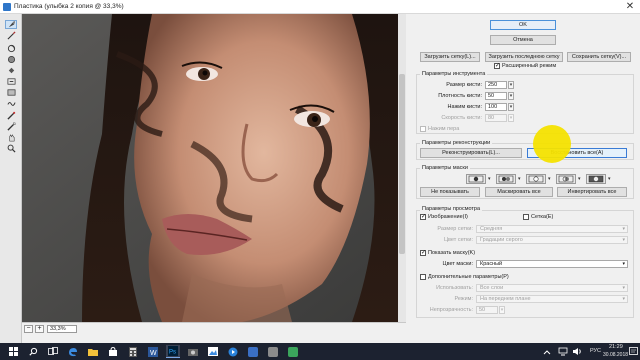  Describe the element at coordinates (501, 240) in the screenshot. I see `mesh-color-value: Градации серого` at that location.